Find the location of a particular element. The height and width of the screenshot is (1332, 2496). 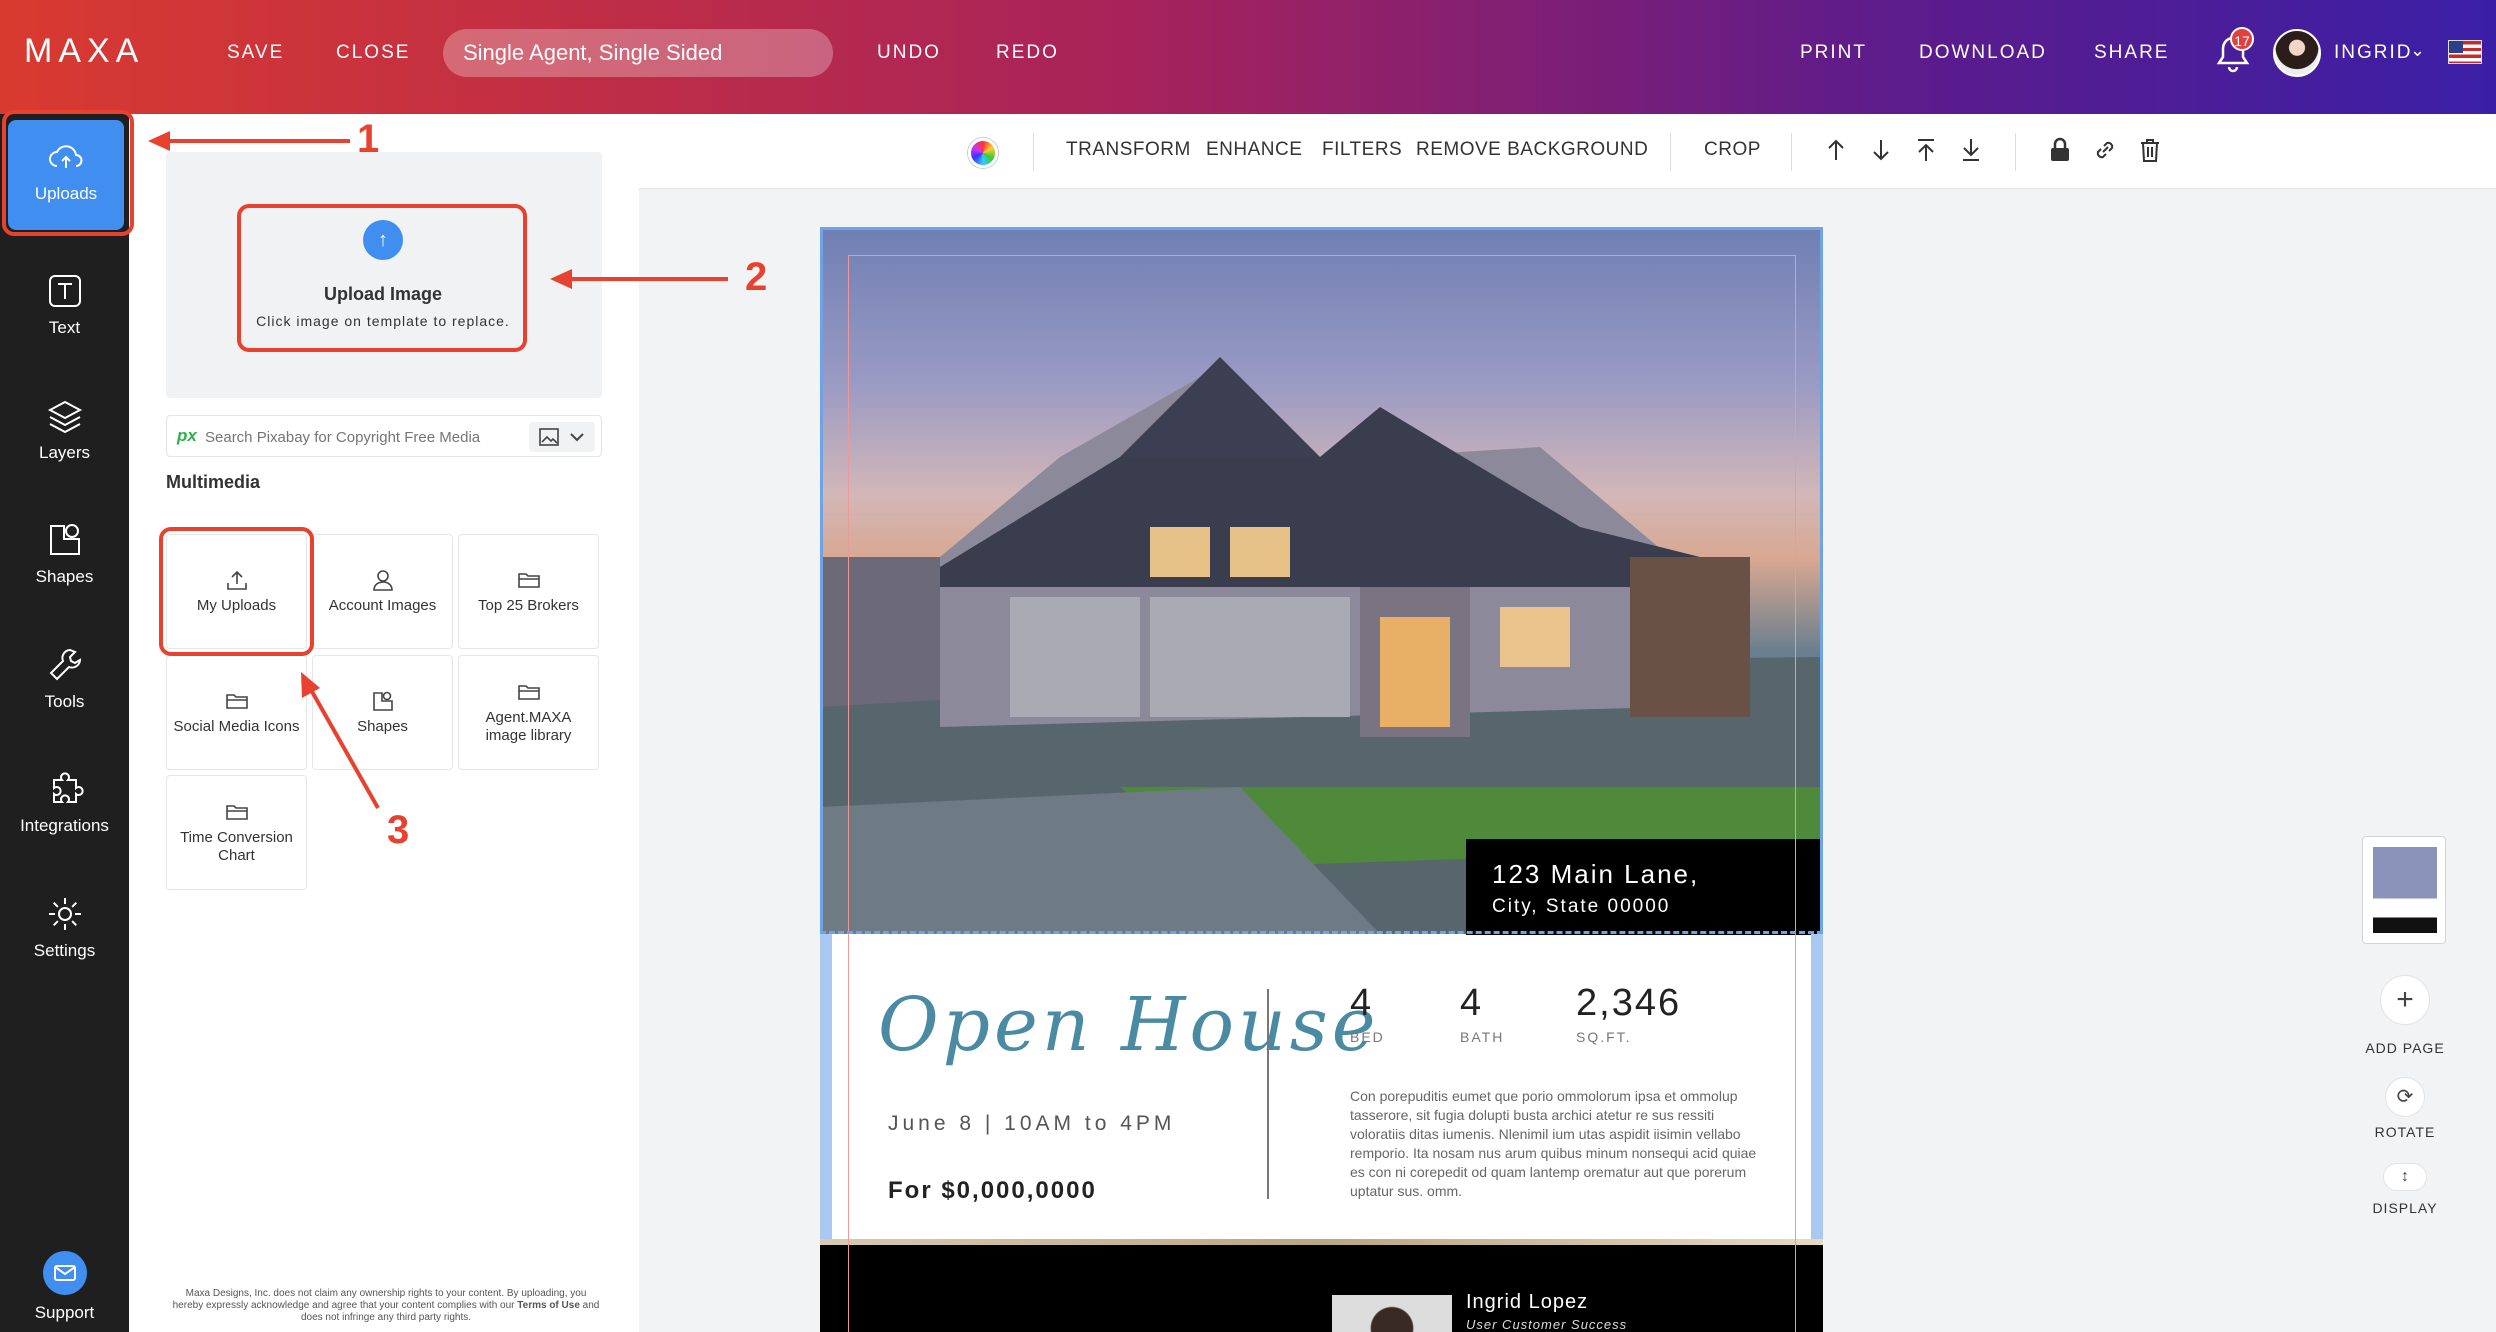

remove-background-button: REMOVE BACKGROUND is located at coordinates (1532, 150).